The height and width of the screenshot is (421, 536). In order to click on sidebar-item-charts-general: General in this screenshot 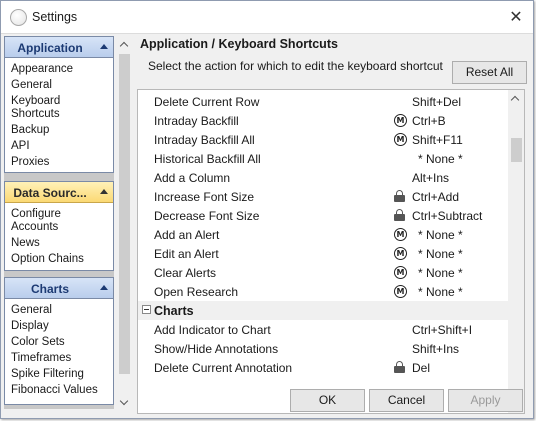, I will do `click(62, 311)`.